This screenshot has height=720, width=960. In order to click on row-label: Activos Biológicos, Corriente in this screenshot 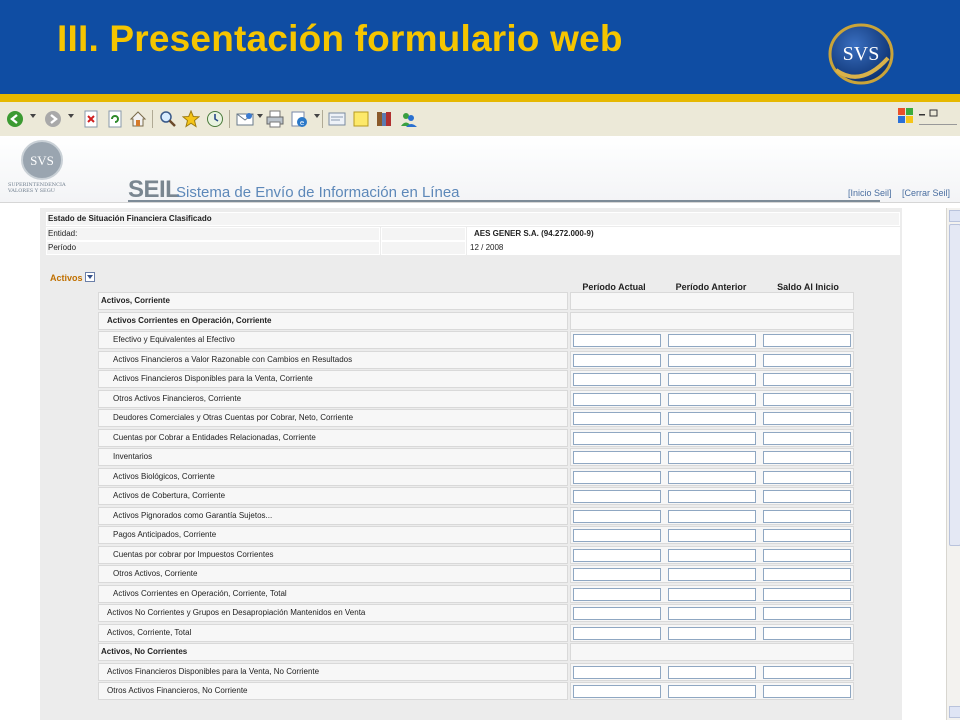, I will do `click(333, 477)`.